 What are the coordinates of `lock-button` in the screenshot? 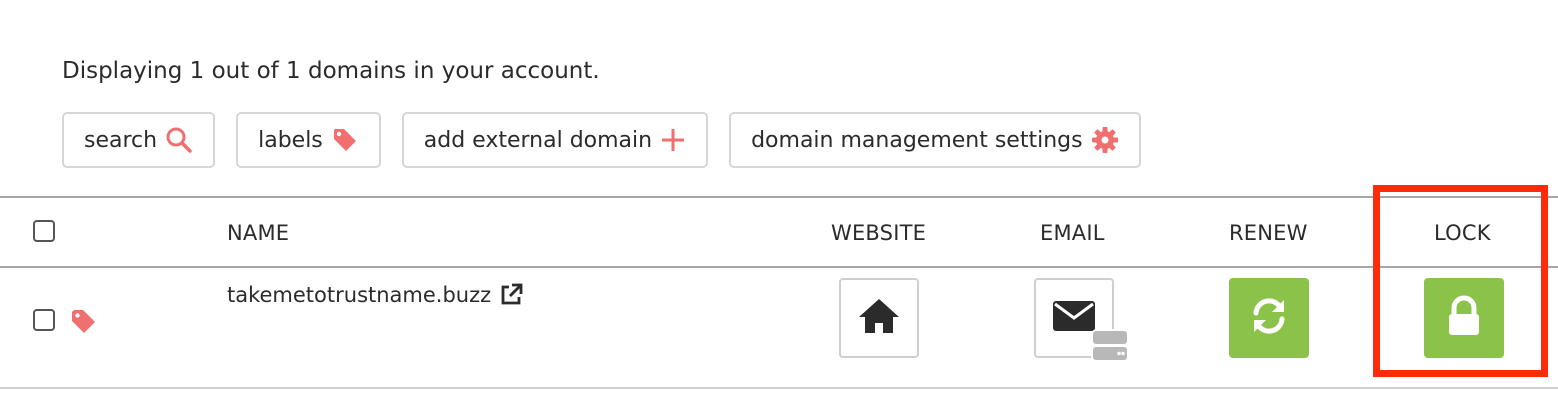 It's located at (1464, 318).